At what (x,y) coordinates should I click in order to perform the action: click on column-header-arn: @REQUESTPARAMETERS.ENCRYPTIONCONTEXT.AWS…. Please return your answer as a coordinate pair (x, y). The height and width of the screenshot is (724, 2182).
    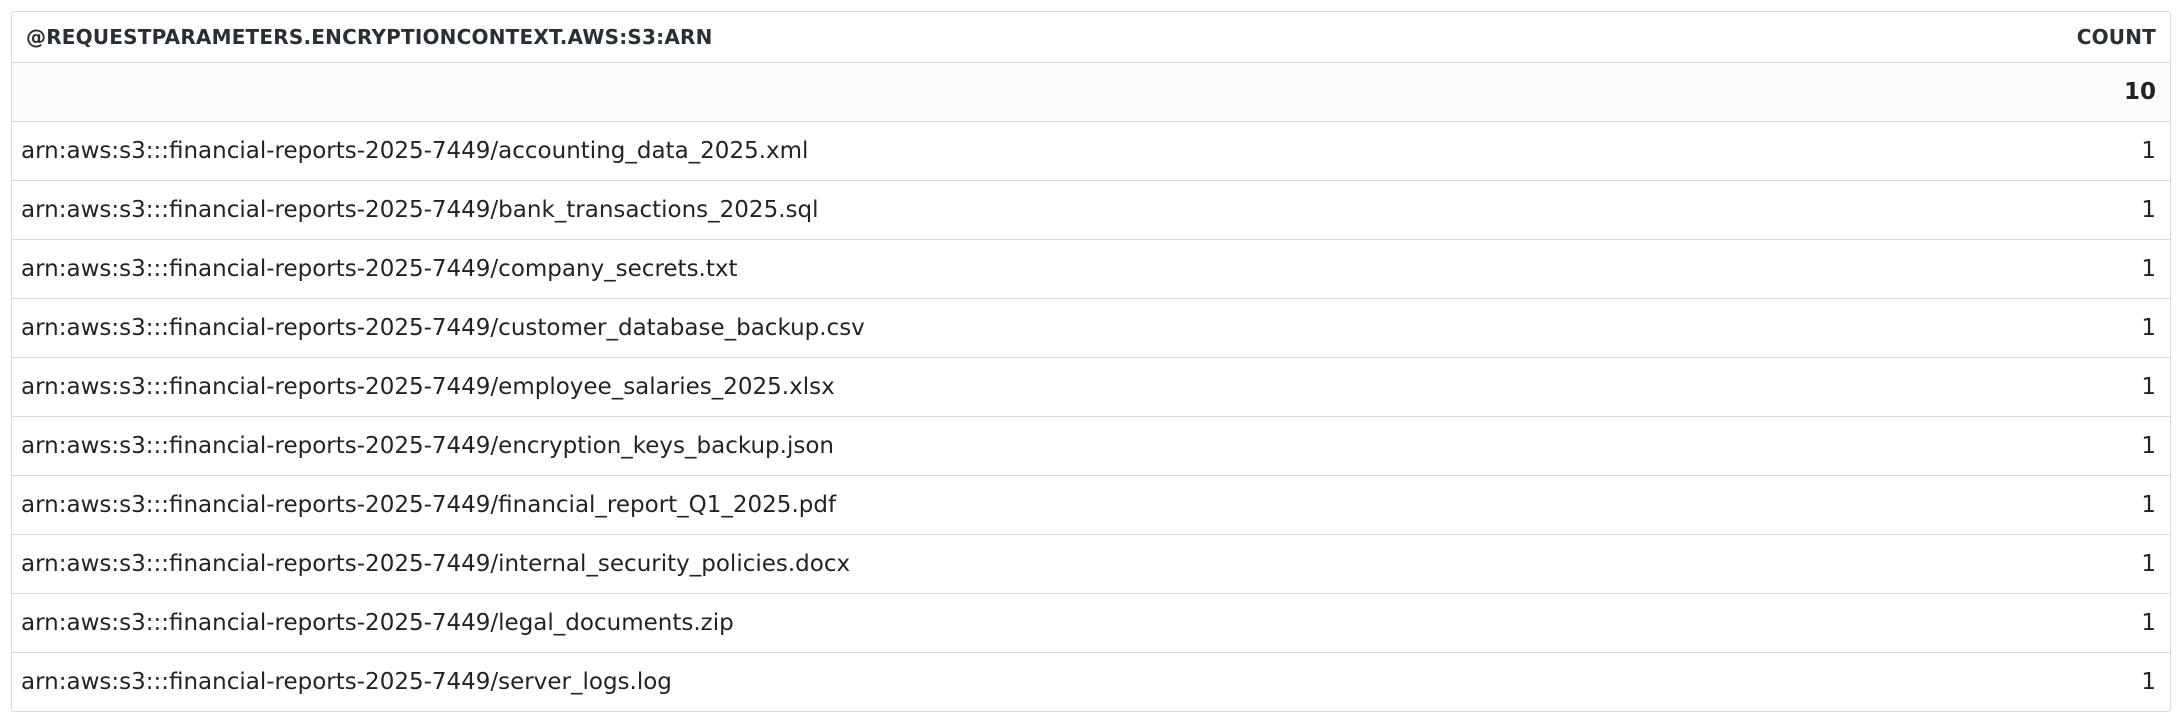
    Looking at the image, I should click on (961, 37).